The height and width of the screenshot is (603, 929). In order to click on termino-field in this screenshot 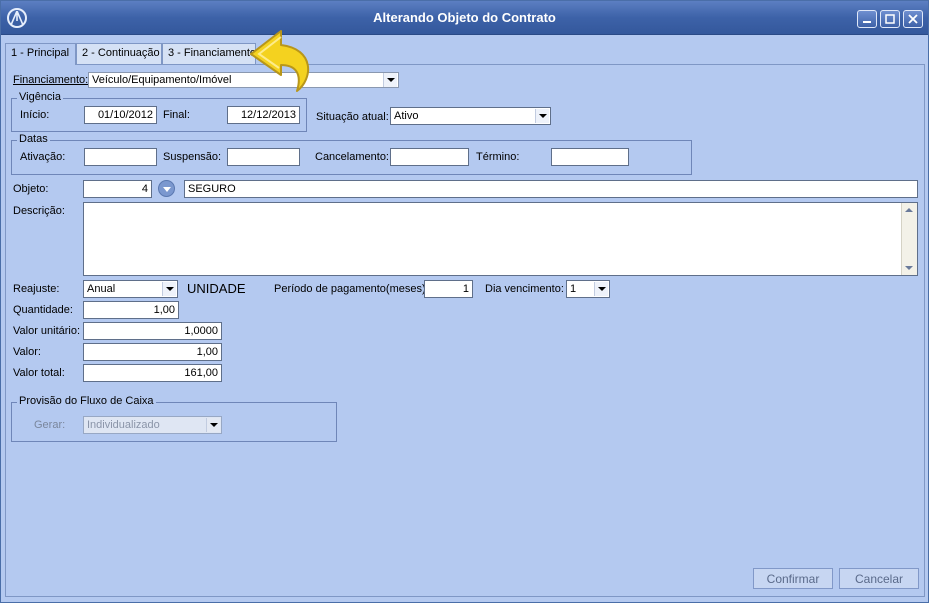, I will do `click(590, 157)`.